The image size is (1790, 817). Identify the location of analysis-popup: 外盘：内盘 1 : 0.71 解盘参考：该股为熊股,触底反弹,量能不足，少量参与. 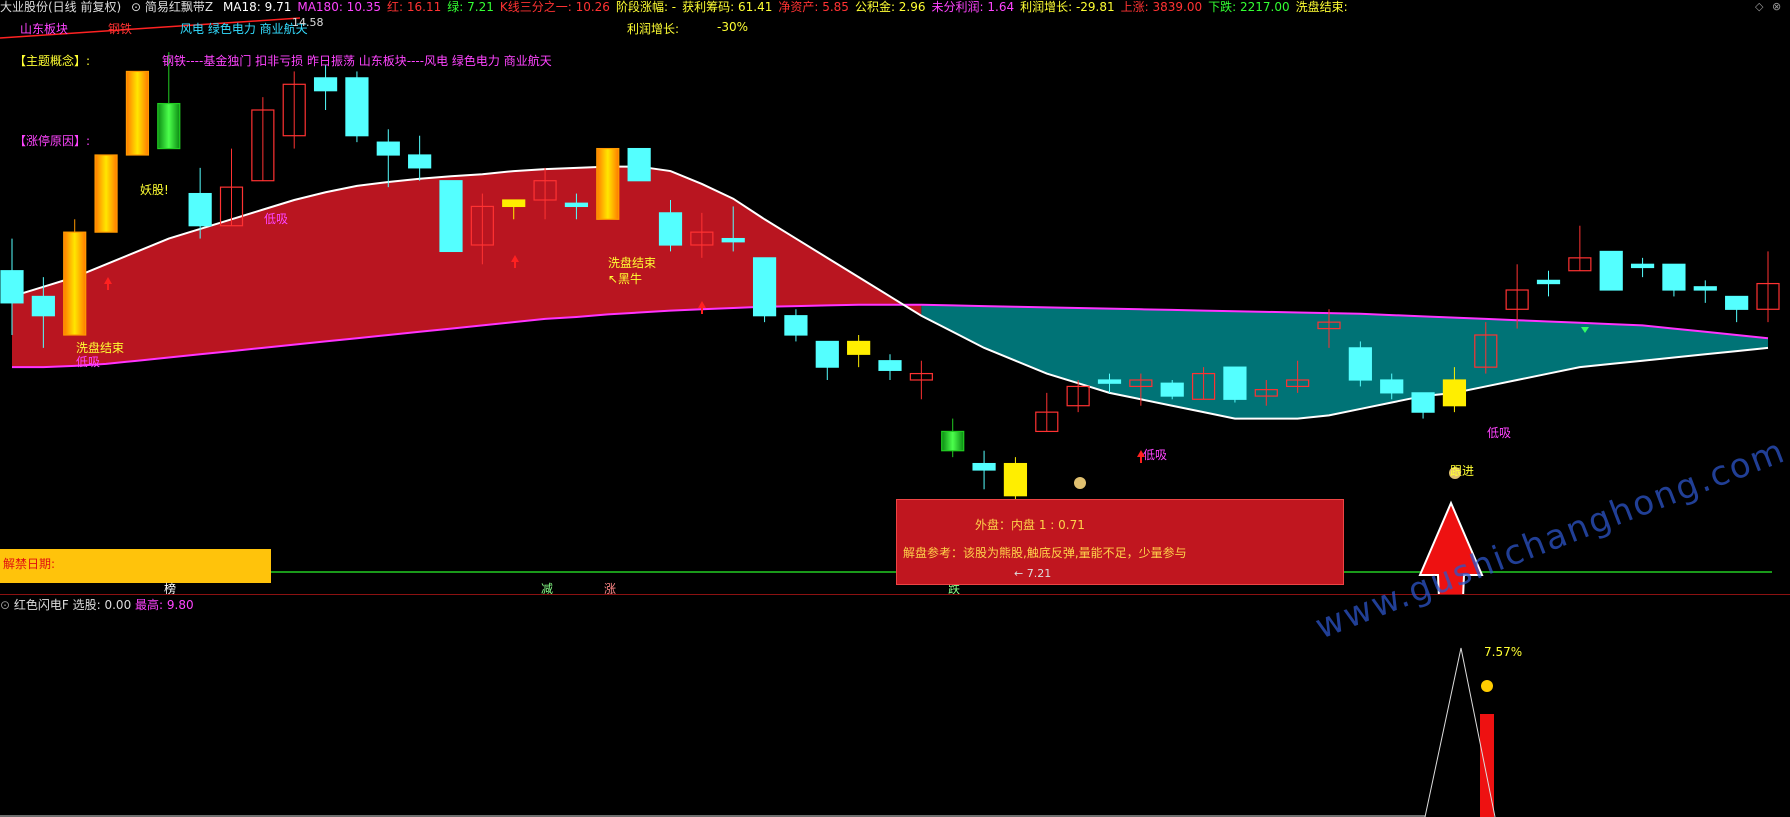
(1120, 542).